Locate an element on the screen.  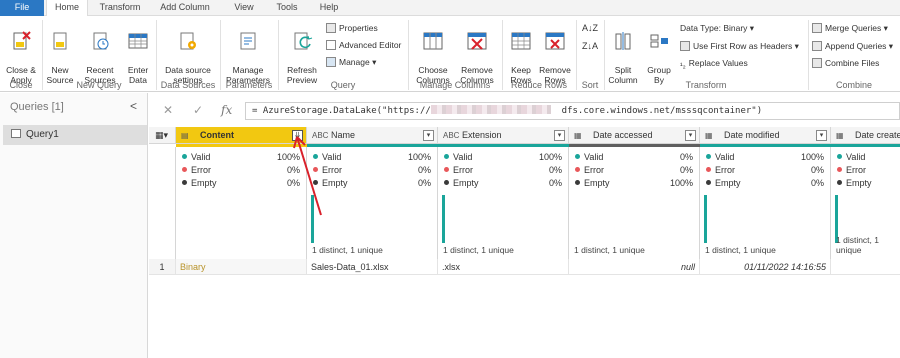
remove-columns-button: Remove Columns is located at coordinates (477, 52).